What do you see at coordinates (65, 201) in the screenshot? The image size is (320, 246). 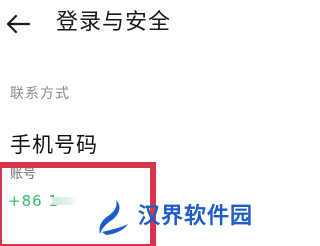 I see `masked-digits` at bounding box center [65, 201].